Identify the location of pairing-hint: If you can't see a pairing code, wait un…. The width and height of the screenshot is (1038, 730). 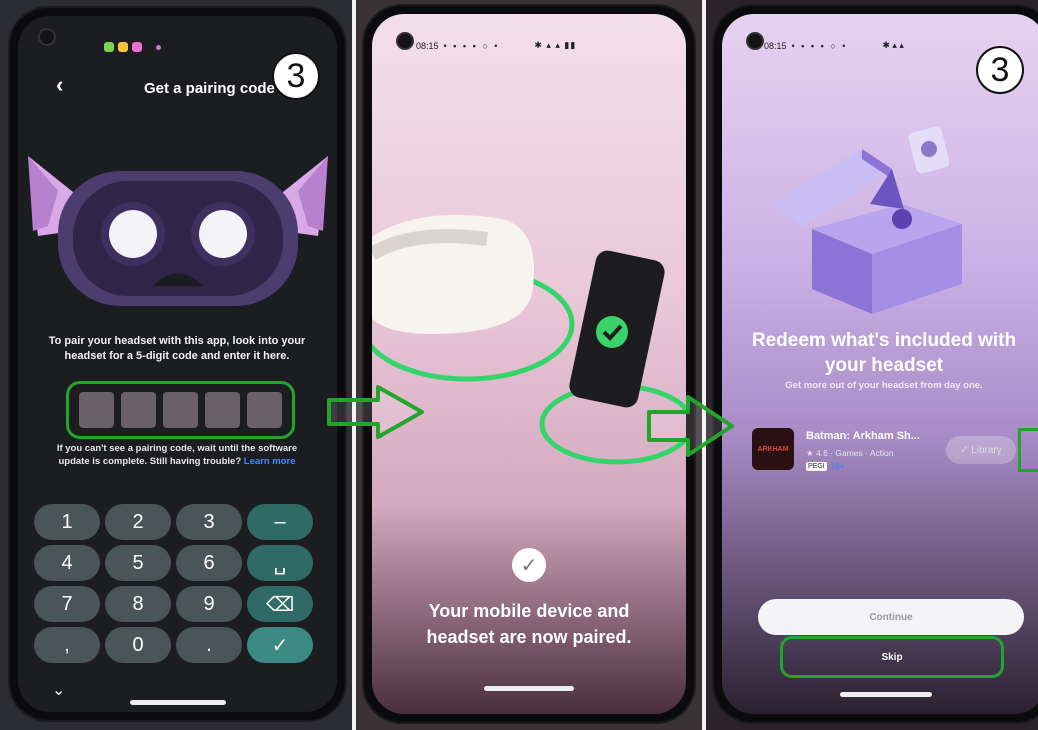
(177, 455).